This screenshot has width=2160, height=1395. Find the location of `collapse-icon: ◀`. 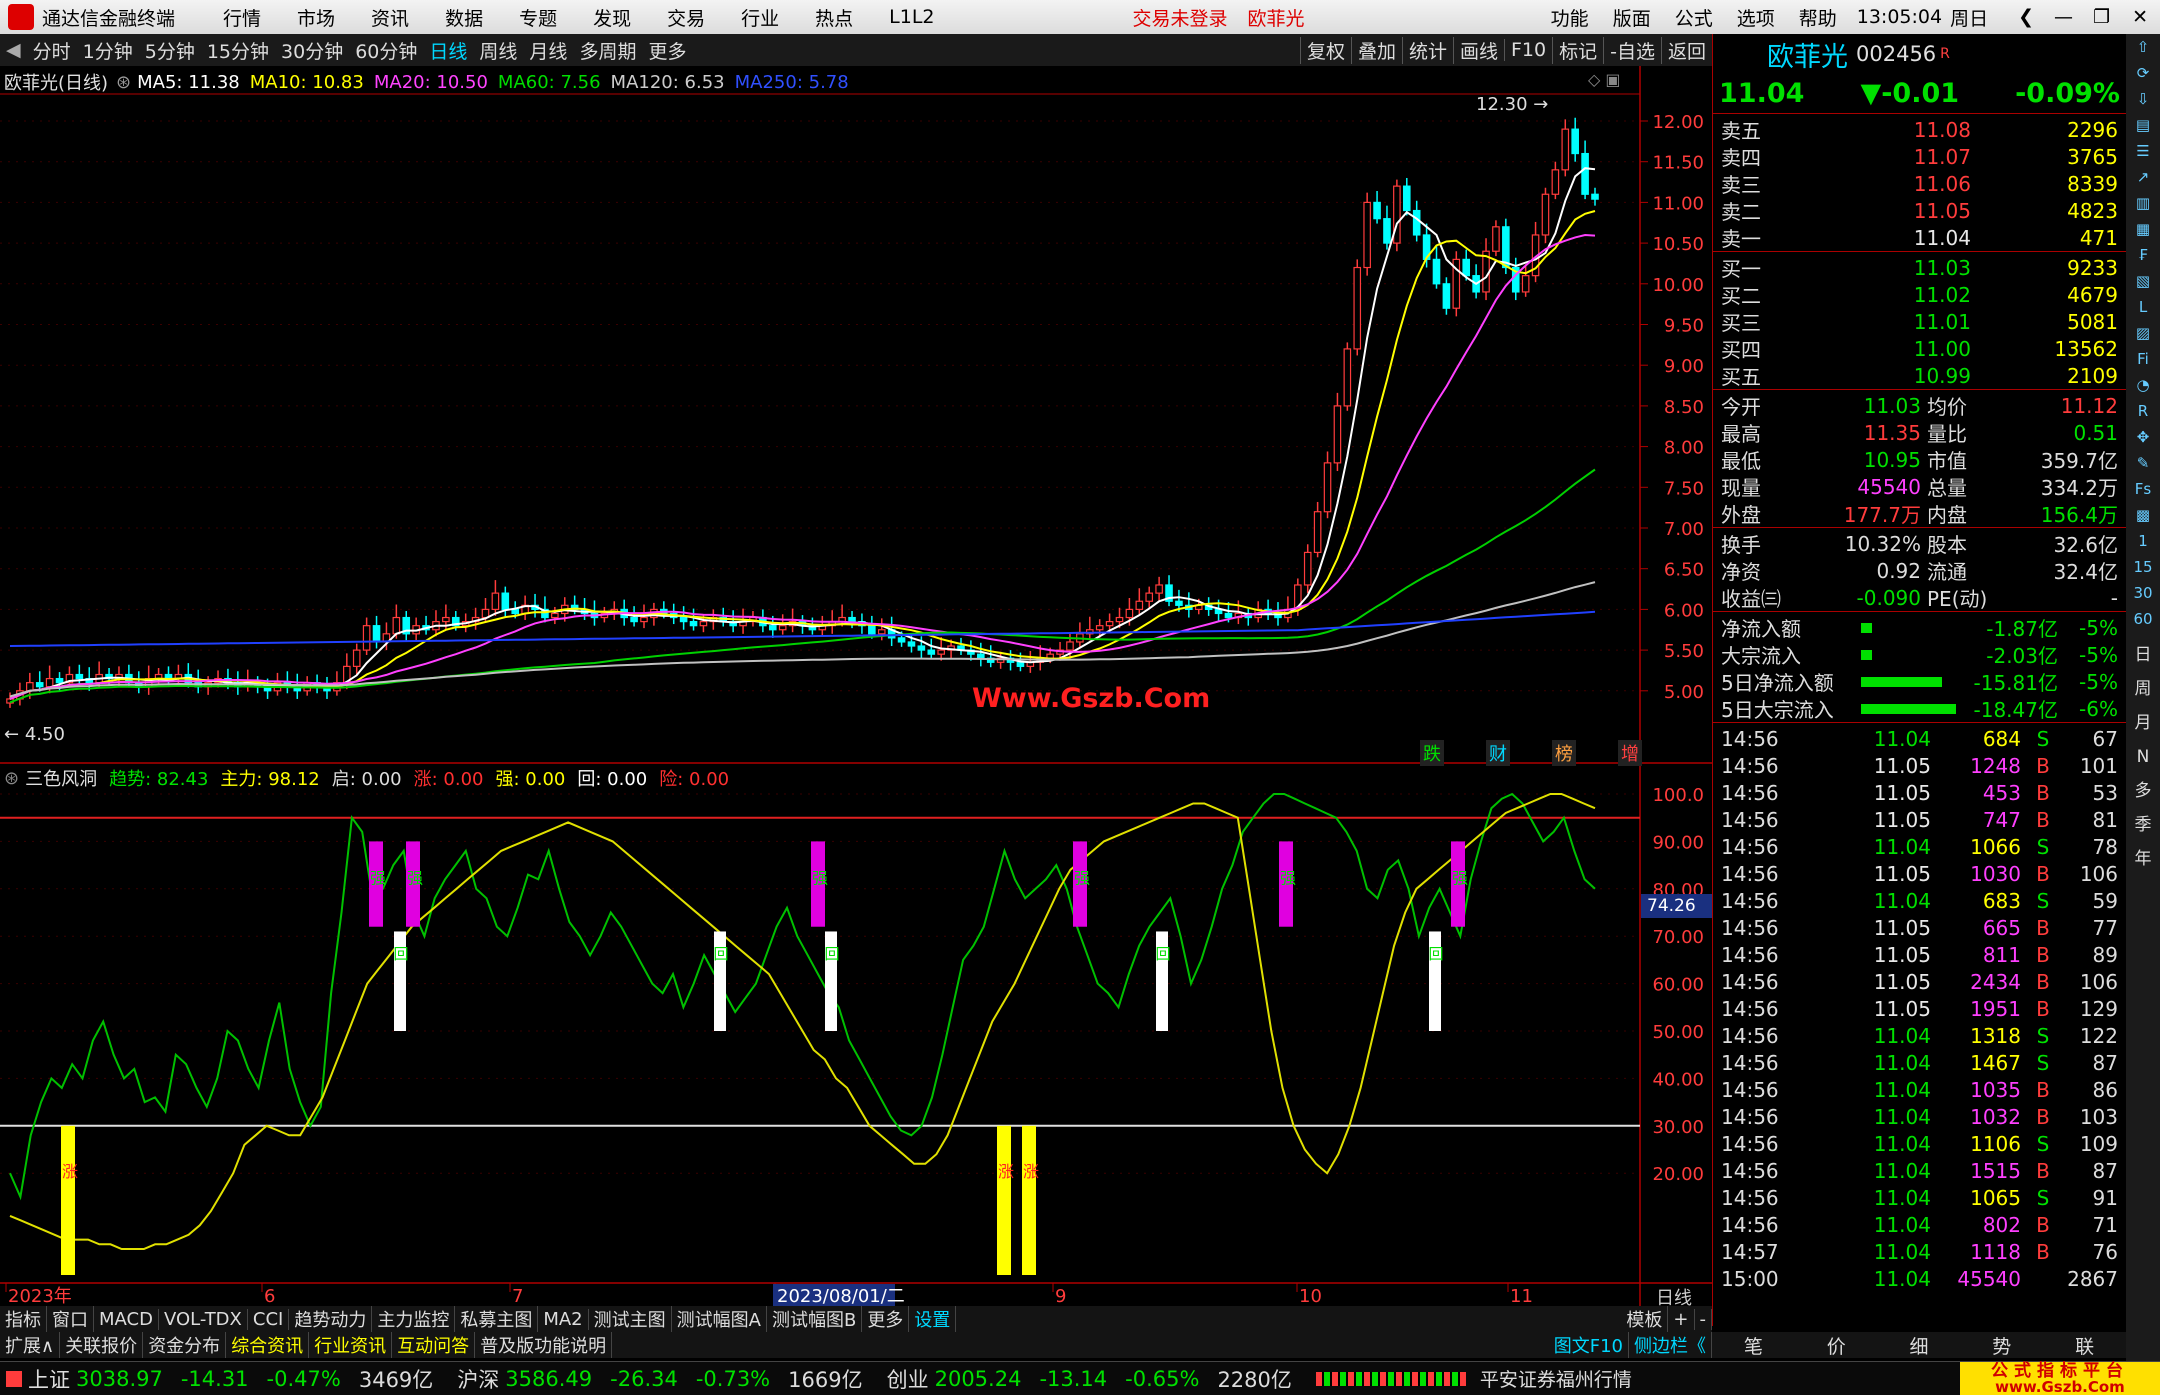

collapse-icon: ◀ is located at coordinates (13, 50).